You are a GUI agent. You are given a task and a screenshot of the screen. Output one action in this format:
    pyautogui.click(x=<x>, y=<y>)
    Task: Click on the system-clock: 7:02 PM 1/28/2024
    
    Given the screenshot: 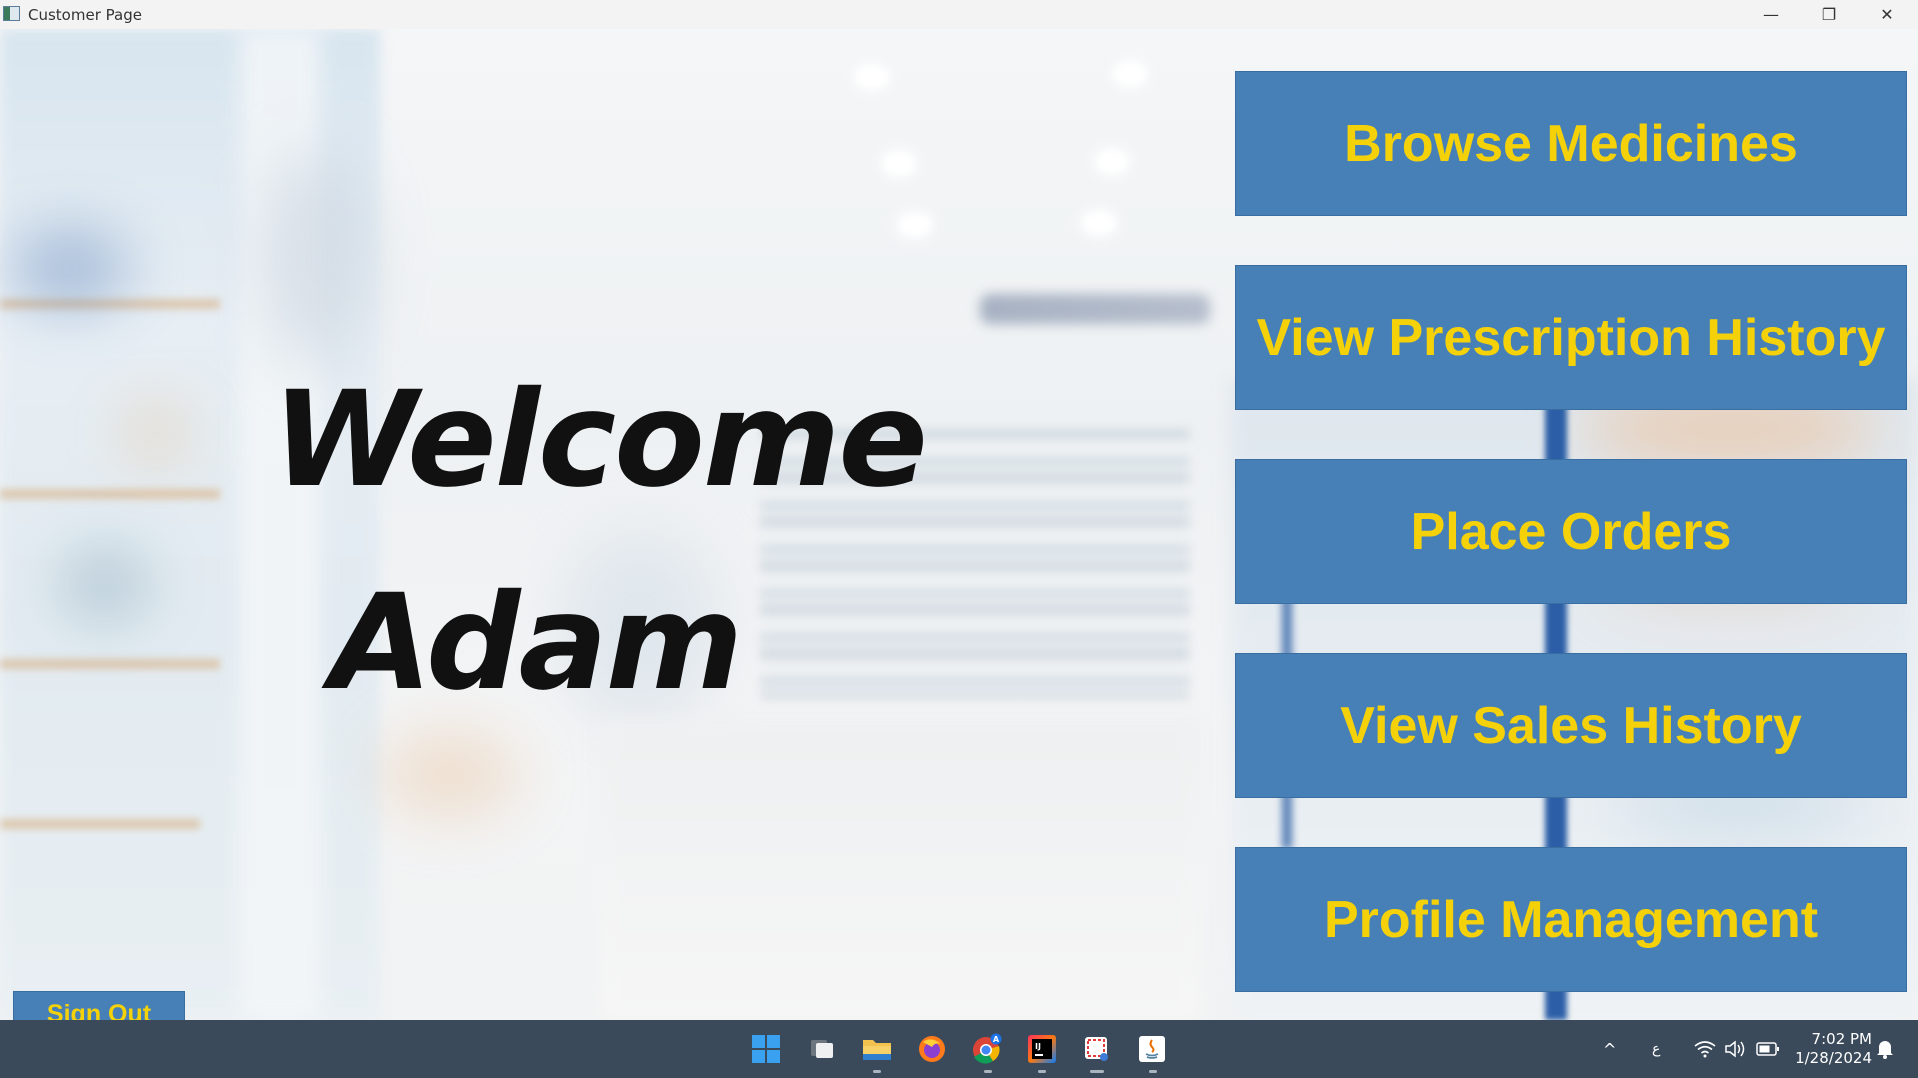 What is the action you would take?
    pyautogui.click(x=1831, y=1049)
    